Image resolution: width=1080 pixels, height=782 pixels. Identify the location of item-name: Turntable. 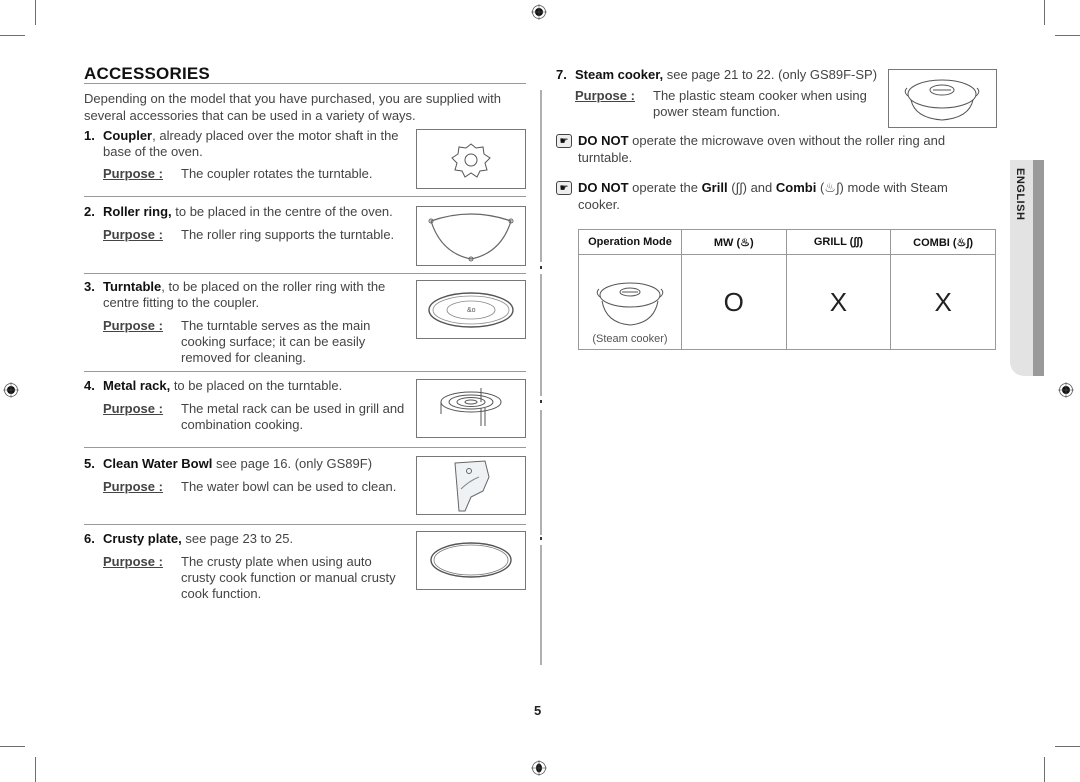
(132, 286).